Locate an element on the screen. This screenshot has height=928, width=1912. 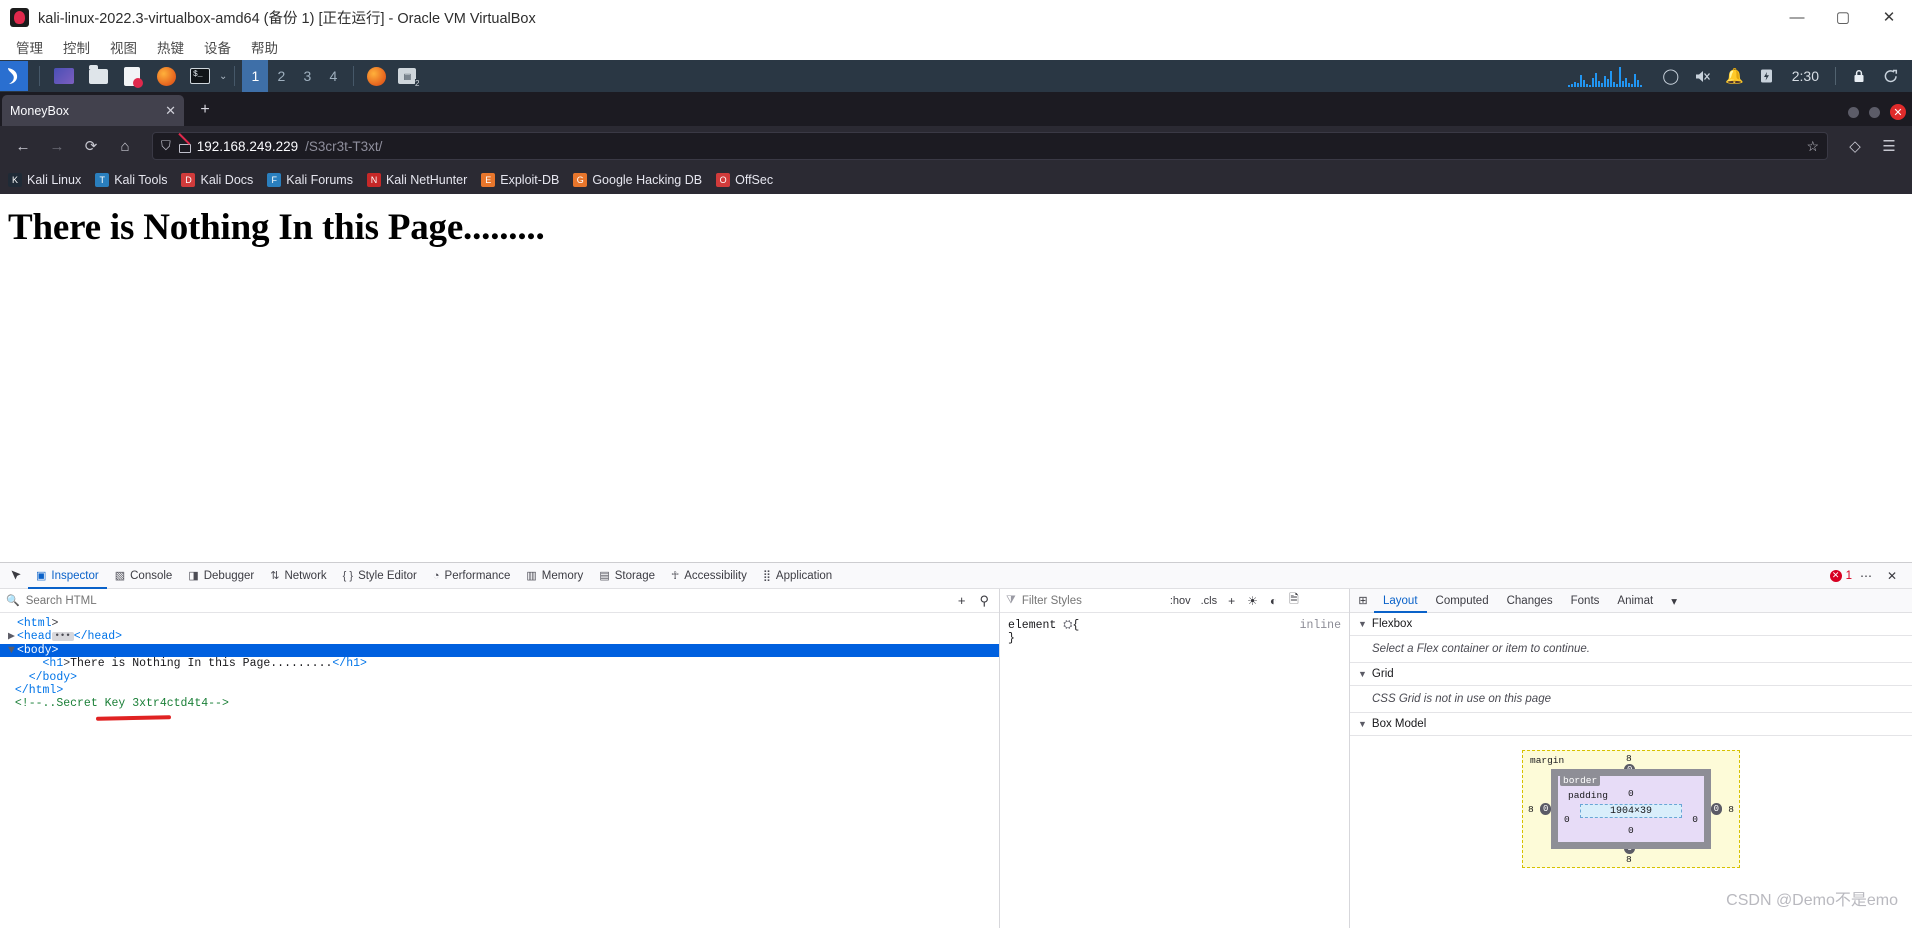
light-scheme-icon: ☀ is located at coordinates (1252, 601).